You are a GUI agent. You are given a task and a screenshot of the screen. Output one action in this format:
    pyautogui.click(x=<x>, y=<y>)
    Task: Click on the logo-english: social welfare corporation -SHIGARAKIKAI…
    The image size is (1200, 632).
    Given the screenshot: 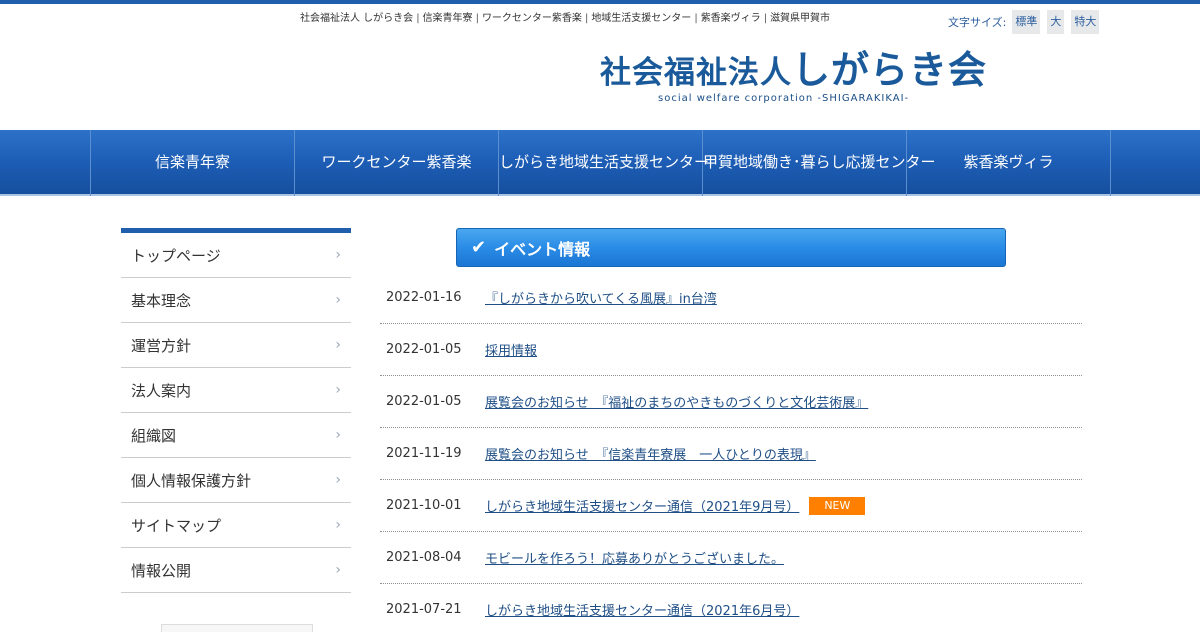 What is the action you would take?
    pyautogui.click(x=784, y=98)
    